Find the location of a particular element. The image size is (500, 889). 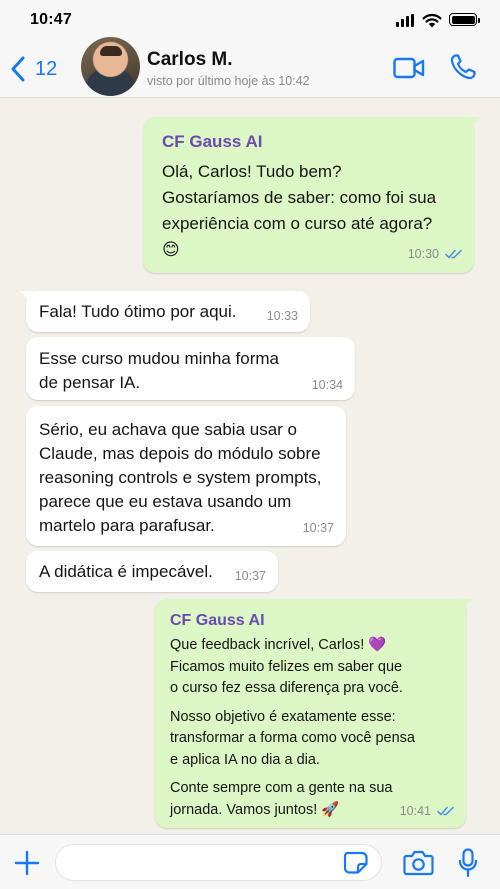

battery-icon is located at coordinates (464, 19).